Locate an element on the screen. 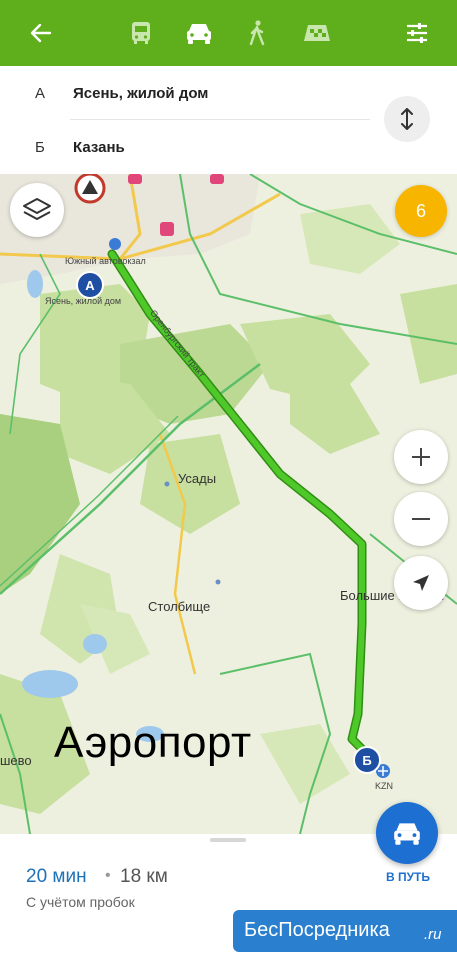 The height and width of the screenshot is (960, 457). walk-icon is located at coordinates (257, 33).